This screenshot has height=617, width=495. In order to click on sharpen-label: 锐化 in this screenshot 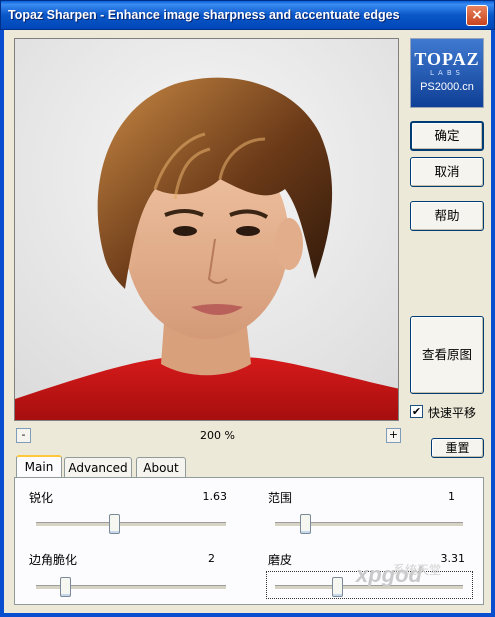, I will do `click(41, 498)`.